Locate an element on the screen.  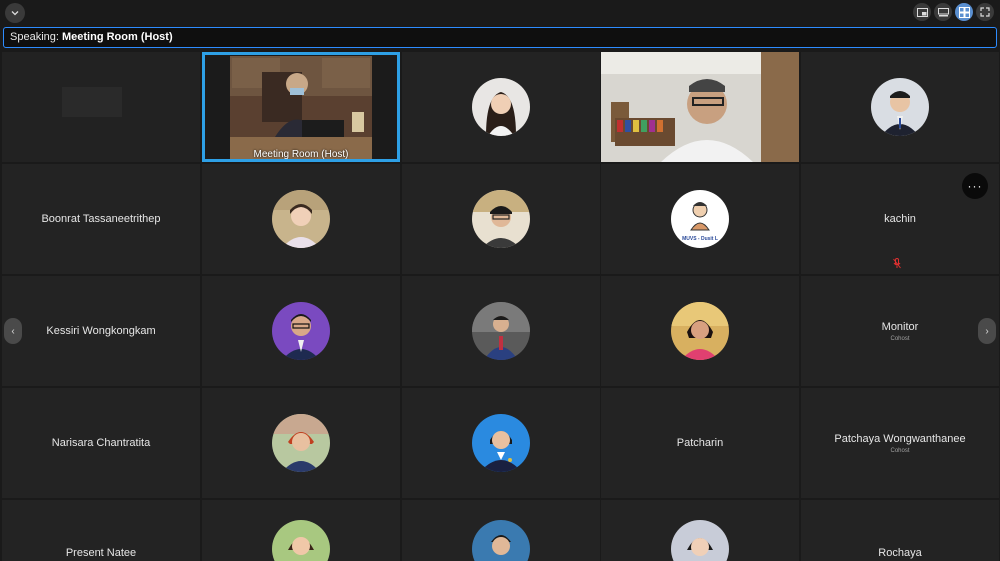
chevron-left-icon: ‹ is located at coordinates (13, 331).